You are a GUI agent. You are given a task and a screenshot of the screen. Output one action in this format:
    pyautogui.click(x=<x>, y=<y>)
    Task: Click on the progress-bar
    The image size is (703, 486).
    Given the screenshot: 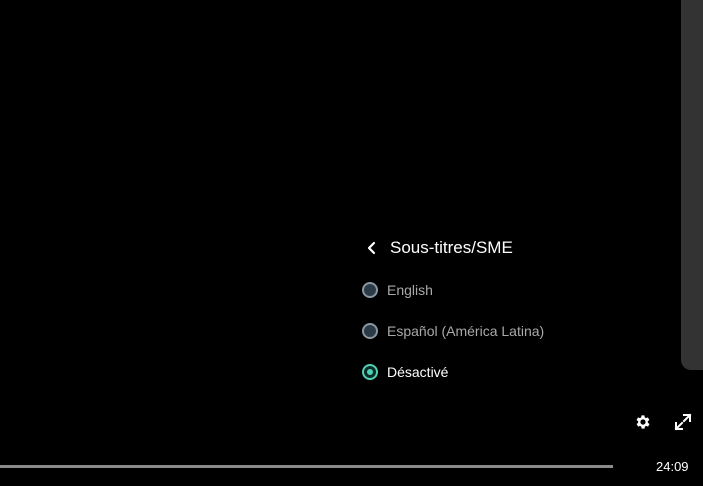 What is the action you would take?
    pyautogui.click(x=306, y=466)
    